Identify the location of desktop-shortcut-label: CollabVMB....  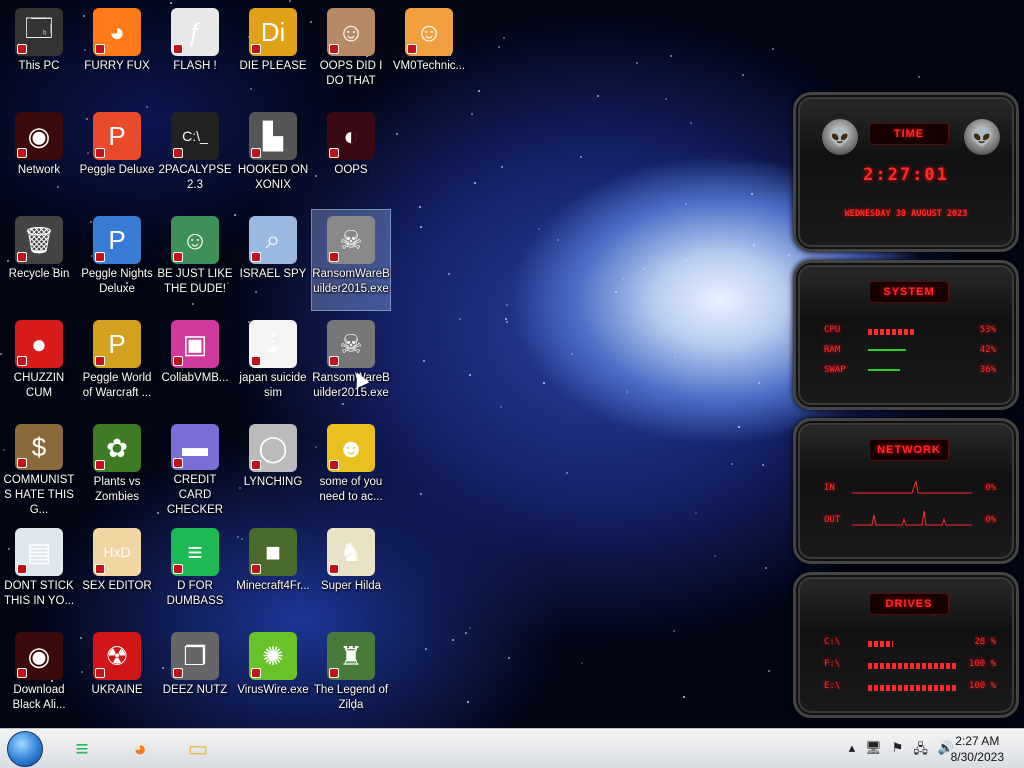
(195, 378).